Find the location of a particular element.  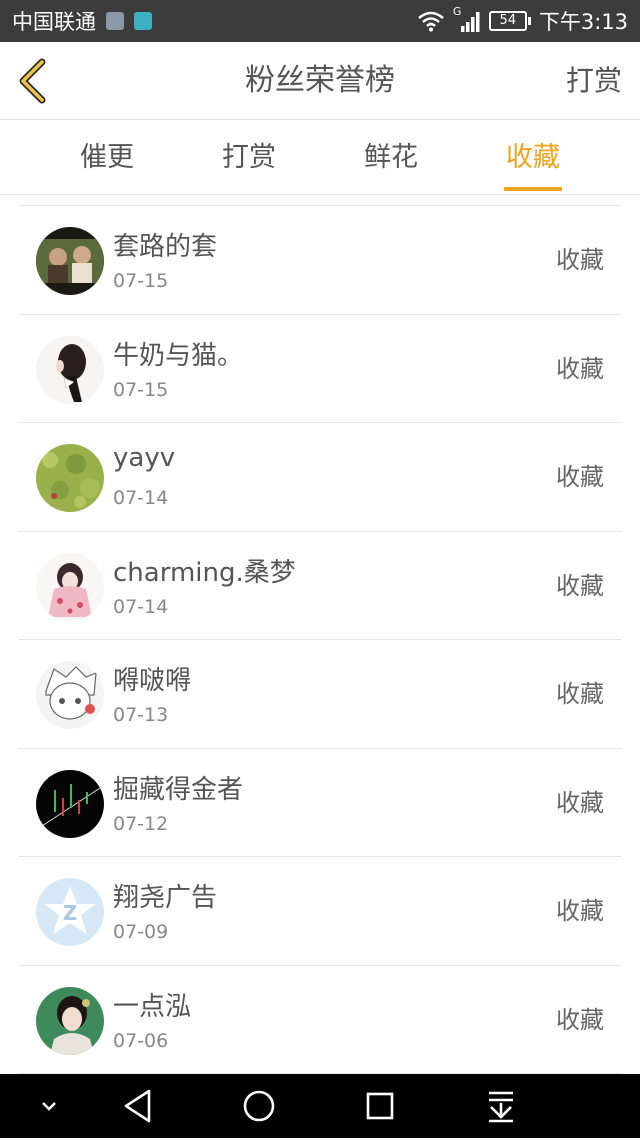

user-date: 07-12 is located at coordinates (141, 823).